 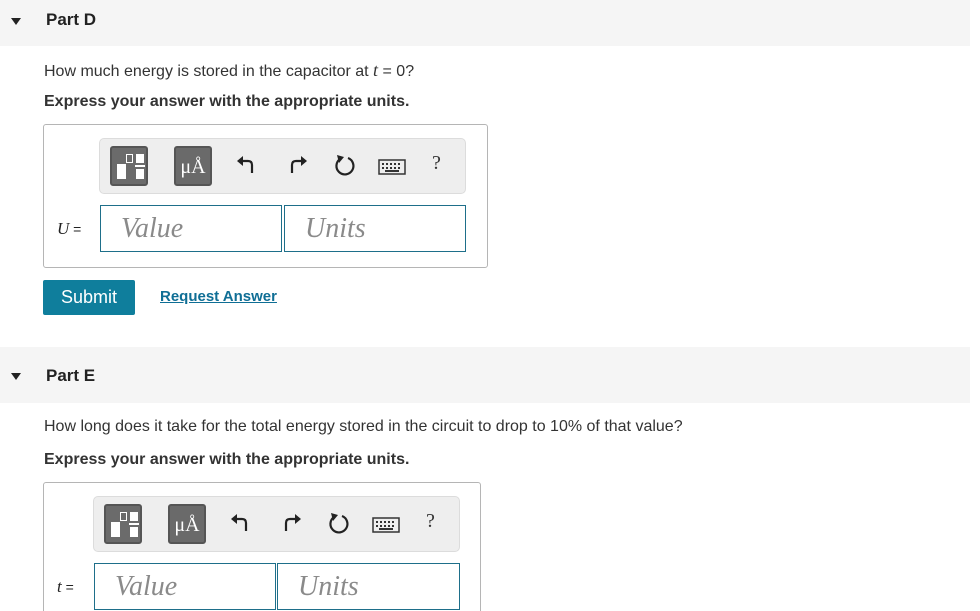 What do you see at coordinates (396, 71) in the screenshot?
I see `question-text-end: = 0?` at bounding box center [396, 71].